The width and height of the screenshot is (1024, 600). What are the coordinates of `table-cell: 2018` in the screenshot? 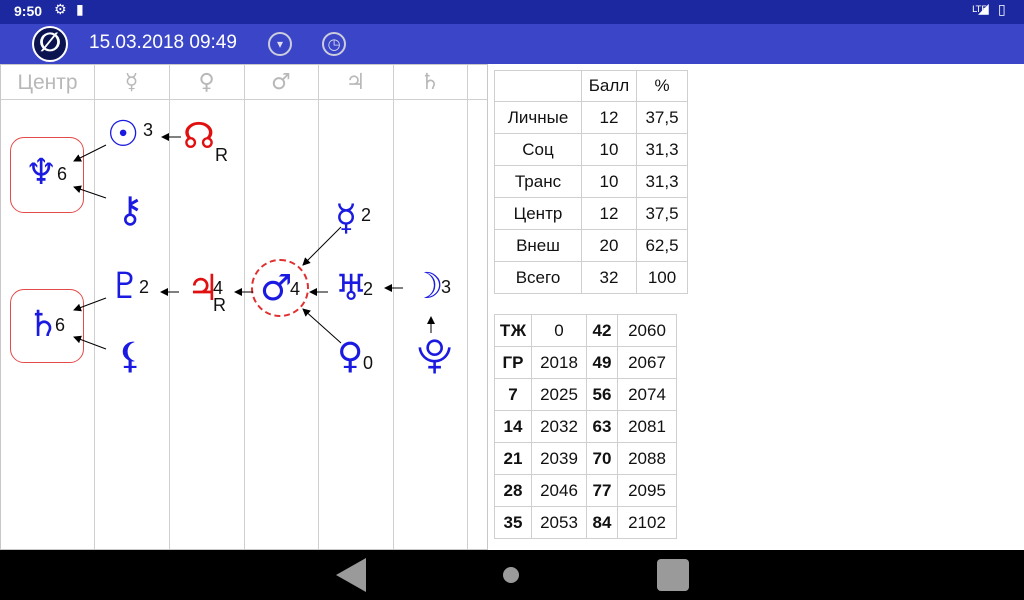 It's located at (559, 362).